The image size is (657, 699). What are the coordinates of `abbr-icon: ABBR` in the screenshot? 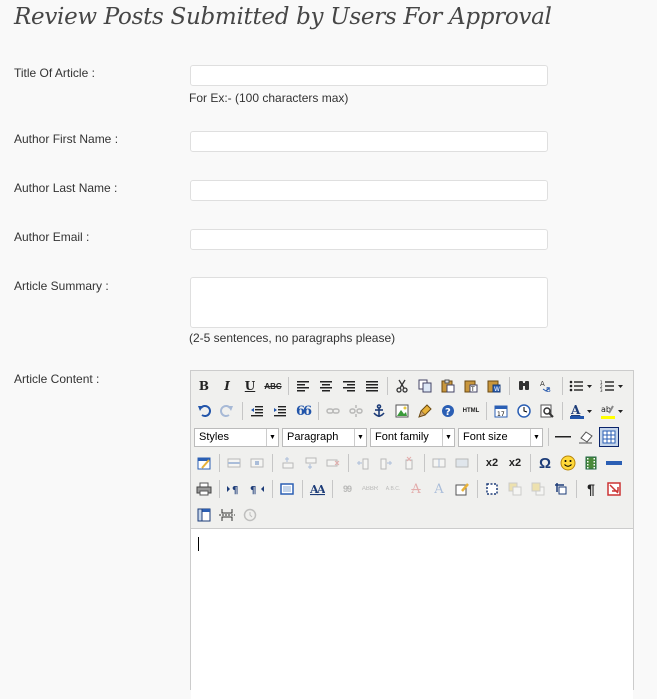 It's located at (370, 489).